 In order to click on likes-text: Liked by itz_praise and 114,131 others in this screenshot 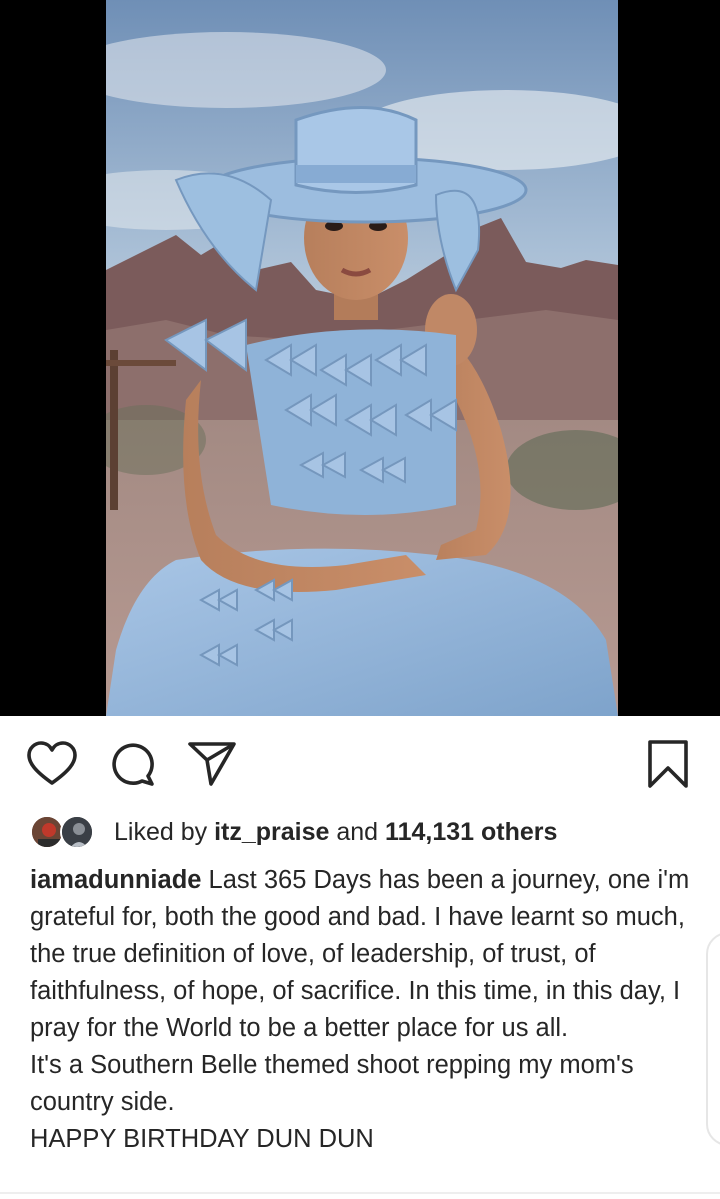, I will do `click(335, 831)`.